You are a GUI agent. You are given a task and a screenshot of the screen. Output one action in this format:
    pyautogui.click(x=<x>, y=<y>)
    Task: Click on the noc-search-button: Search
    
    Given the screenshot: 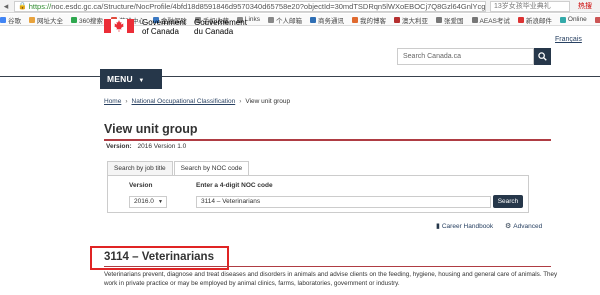 What is the action you would take?
    pyautogui.click(x=508, y=201)
    